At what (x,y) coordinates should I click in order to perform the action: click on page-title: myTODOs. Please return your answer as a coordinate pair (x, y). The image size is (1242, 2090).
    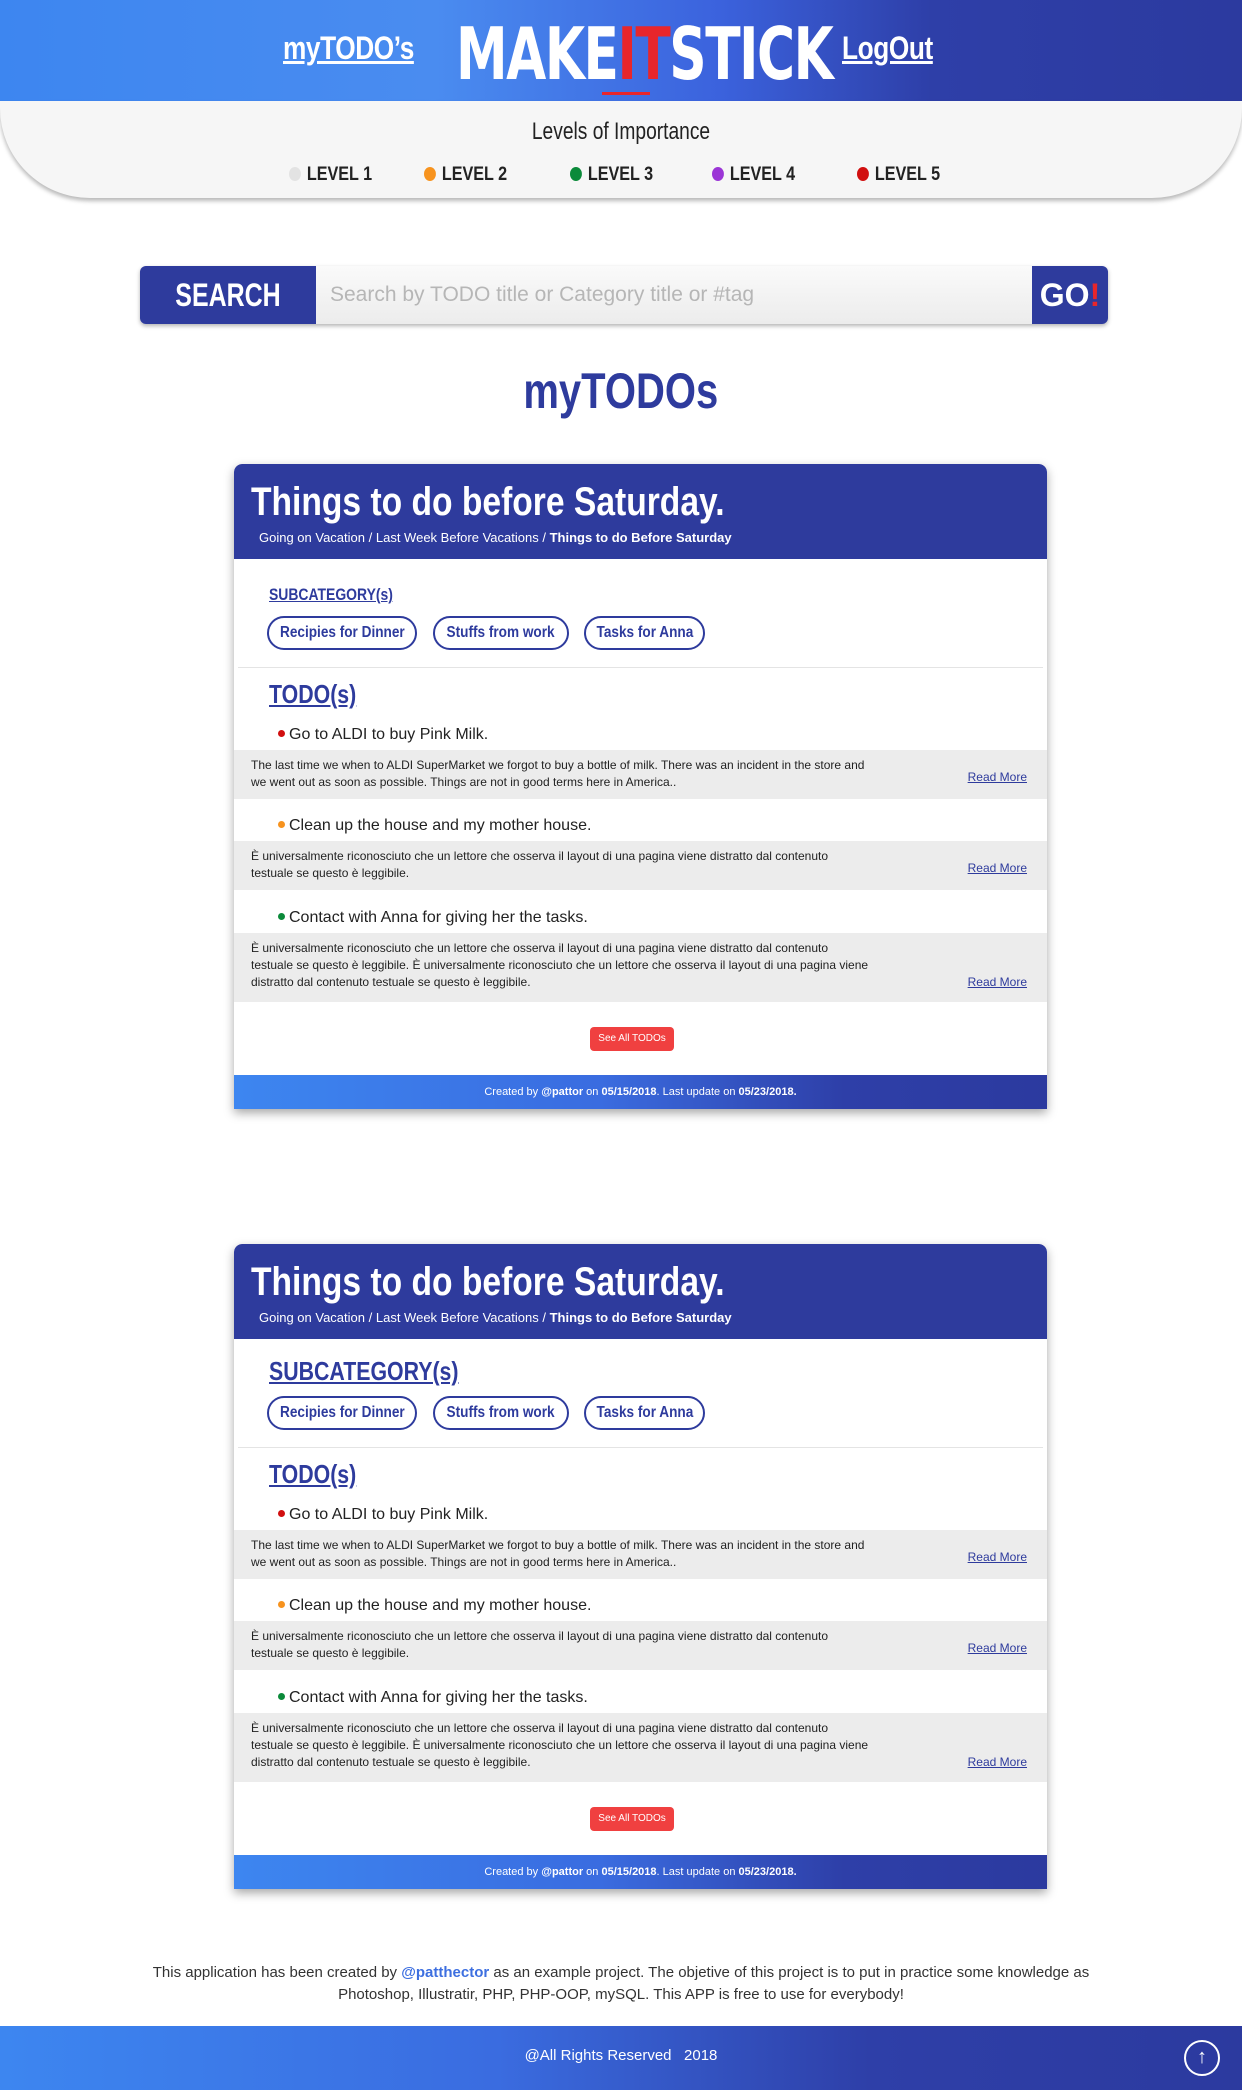
    Looking at the image, I should click on (621, 391).